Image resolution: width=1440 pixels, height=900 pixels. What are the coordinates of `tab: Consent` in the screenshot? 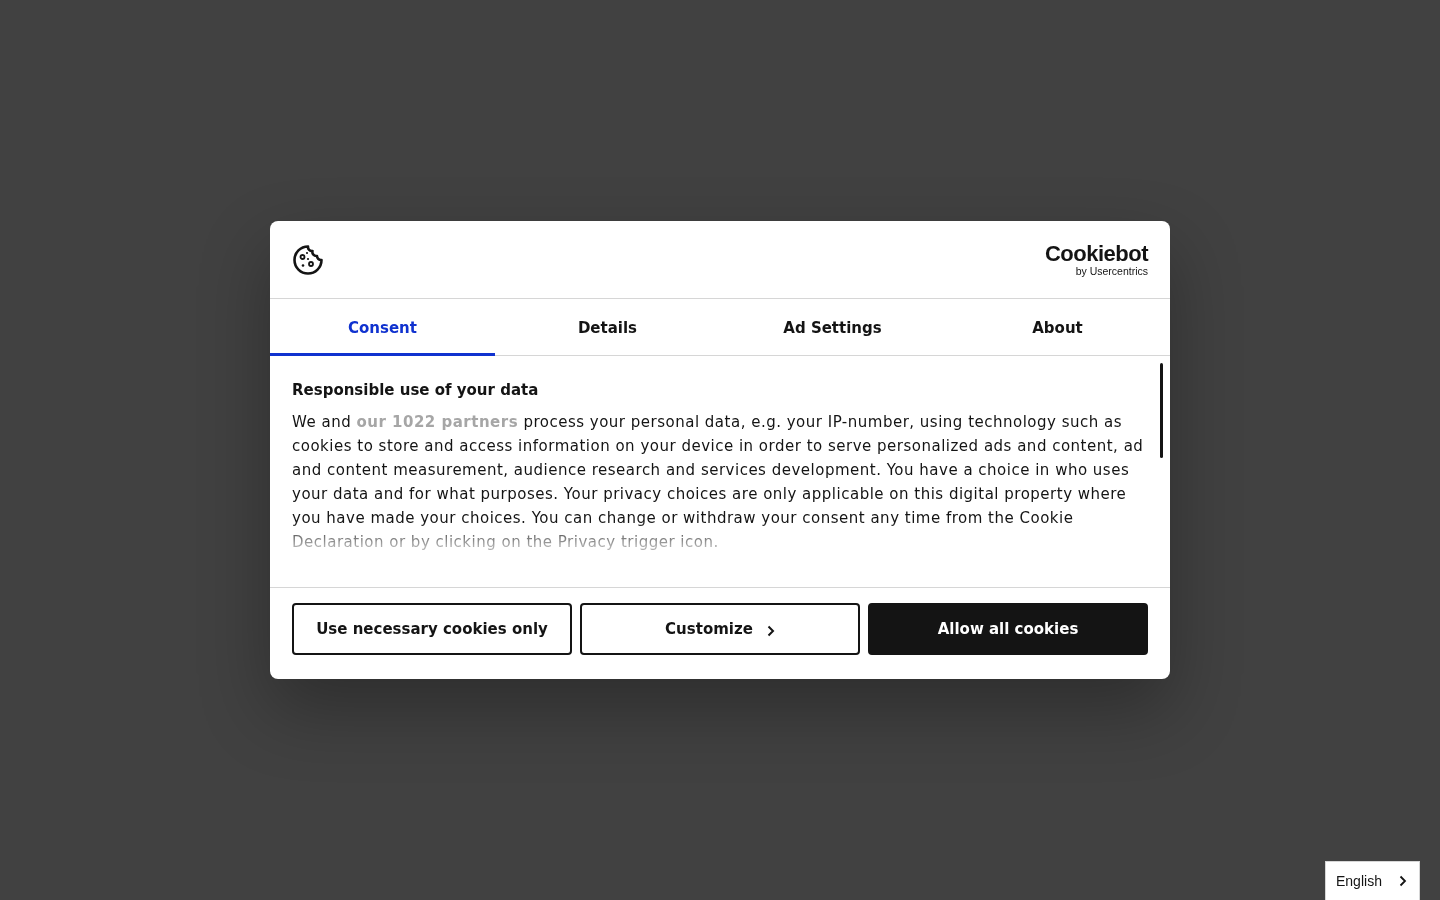 It's located at (382, 327).